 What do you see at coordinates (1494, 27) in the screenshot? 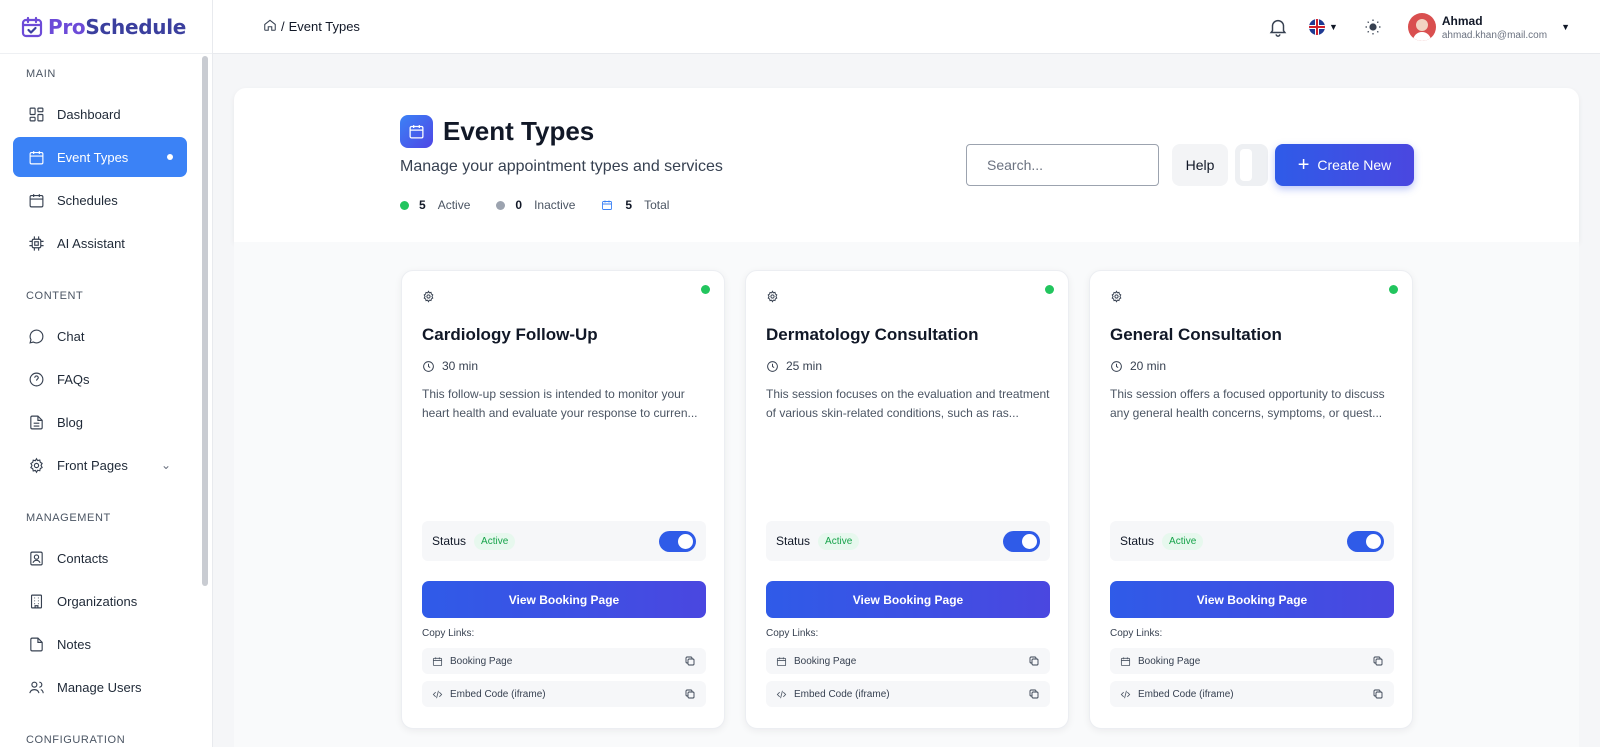
I see `user-info: Ahmad ahmad.khan@mail.com` at bounding box center [1494, 27].